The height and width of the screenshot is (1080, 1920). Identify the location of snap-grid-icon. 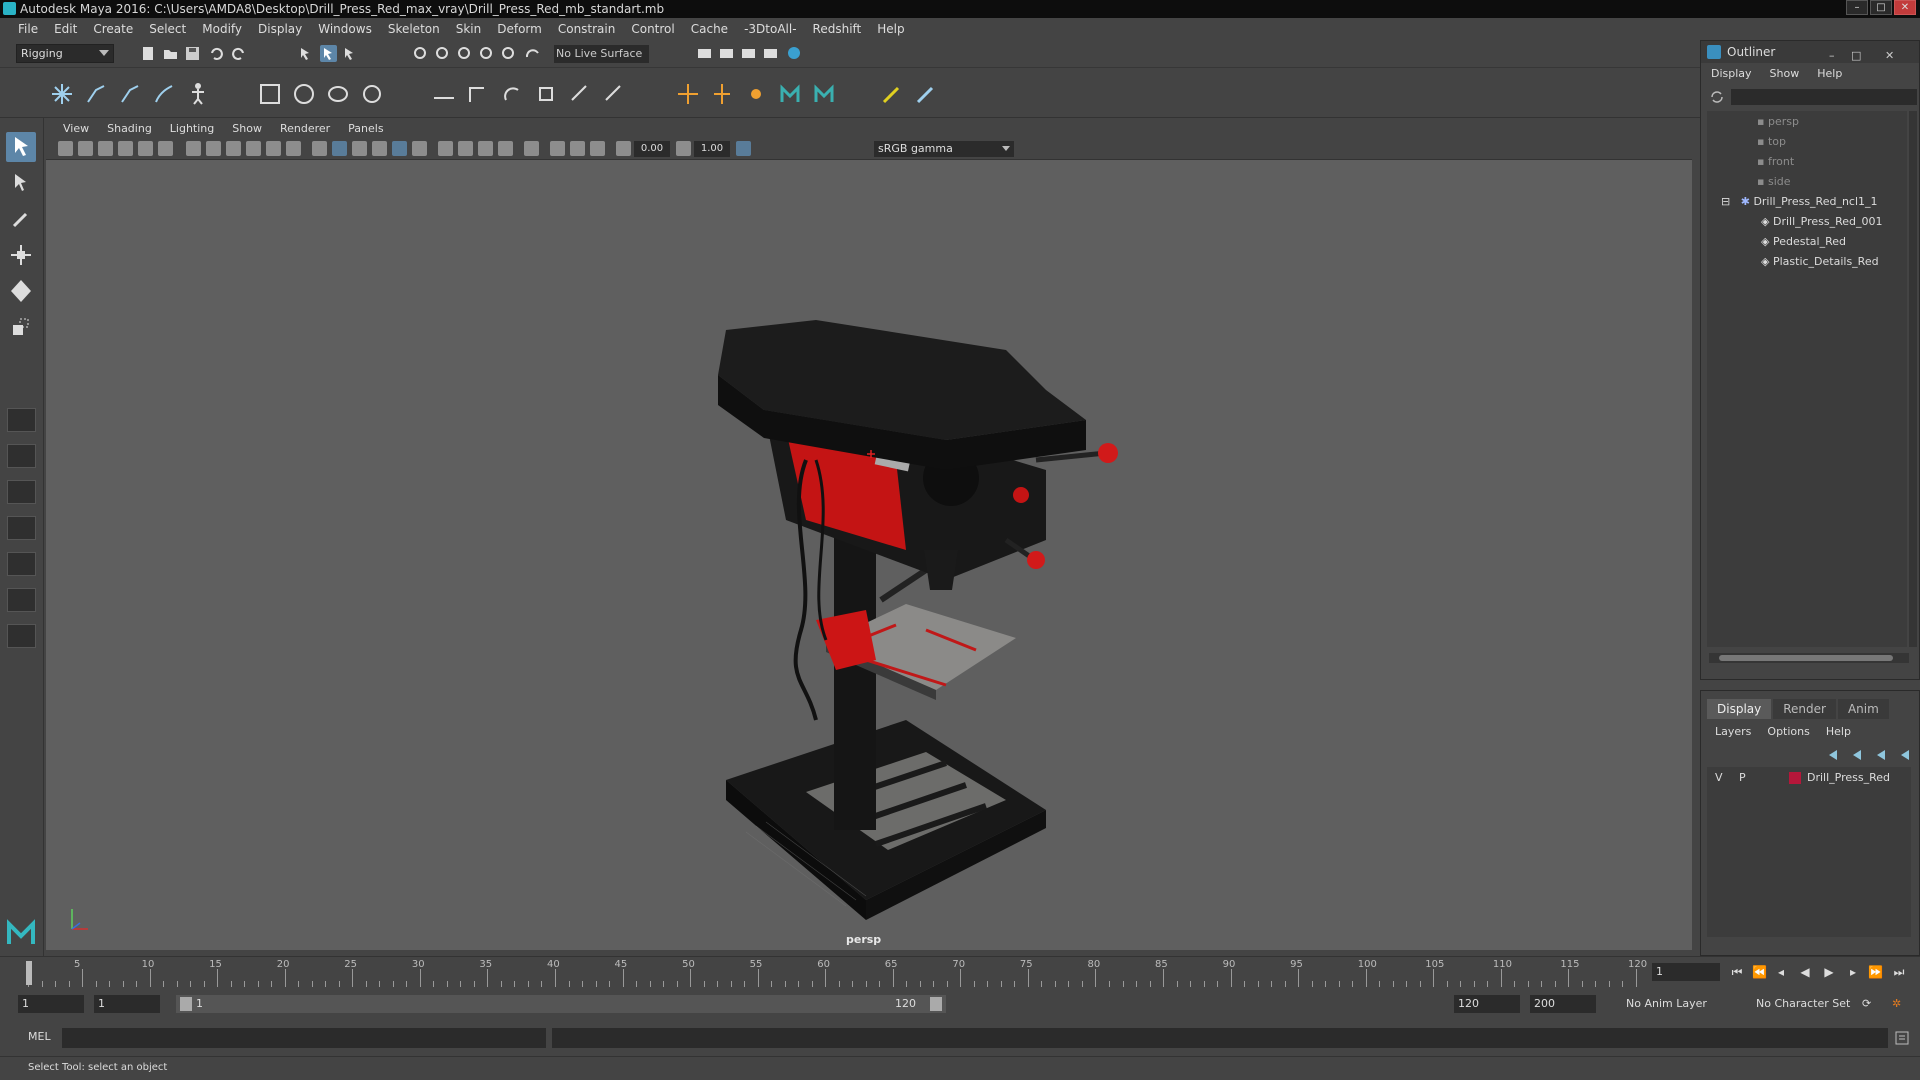
(420, 53).